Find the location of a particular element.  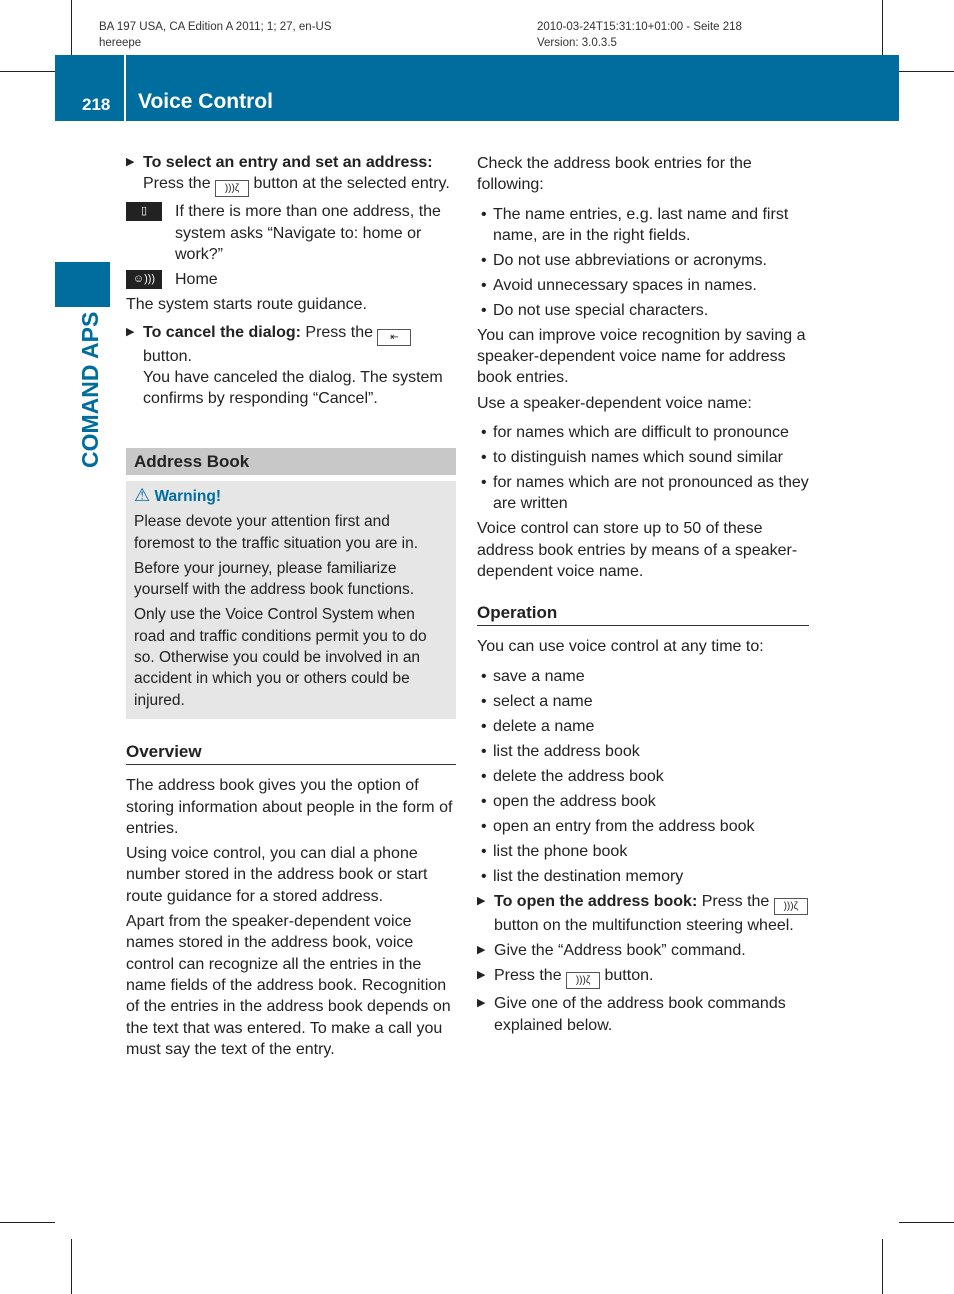

paragraph: The system starts route guidance. is located at coordinates (246, 305).